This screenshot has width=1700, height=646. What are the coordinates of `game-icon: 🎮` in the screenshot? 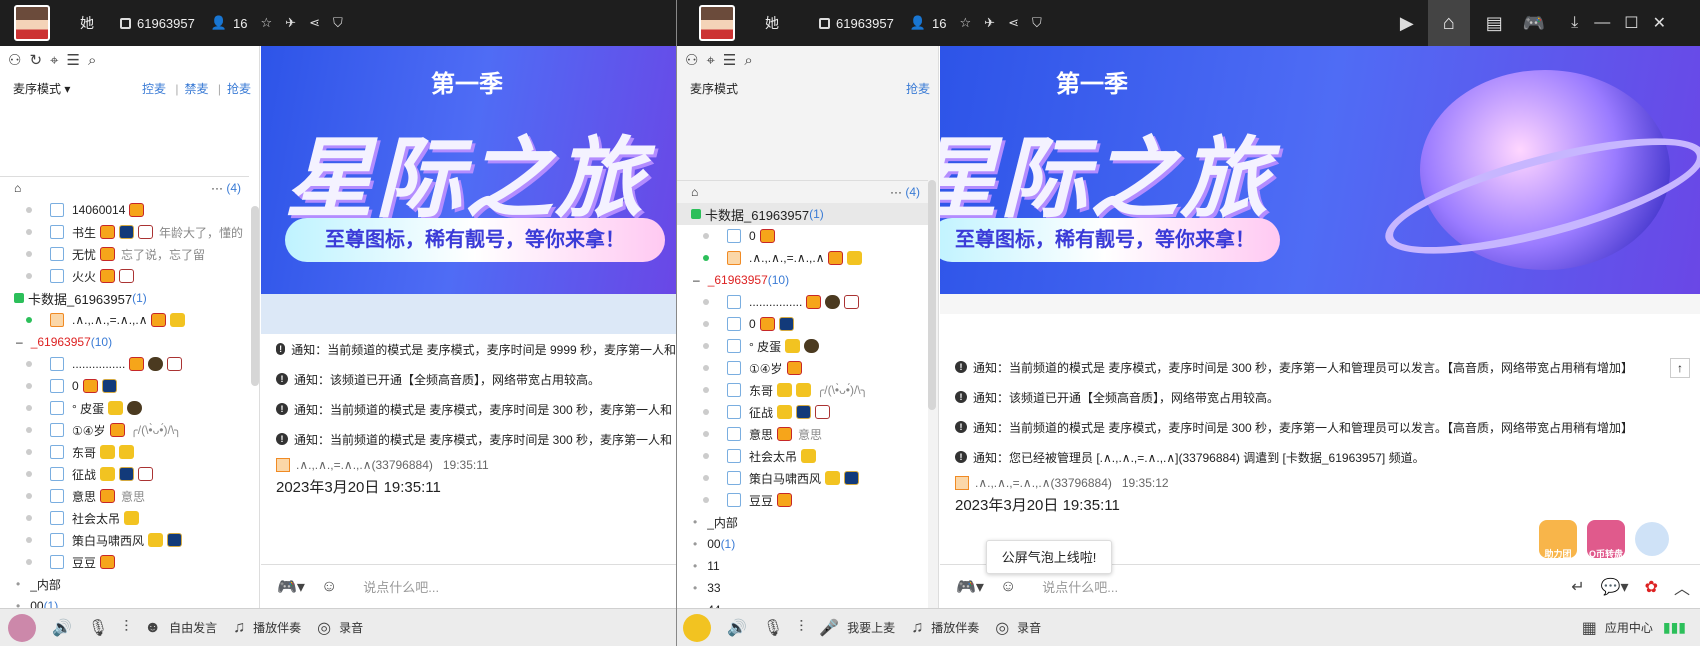 It's located at (1534, 23).